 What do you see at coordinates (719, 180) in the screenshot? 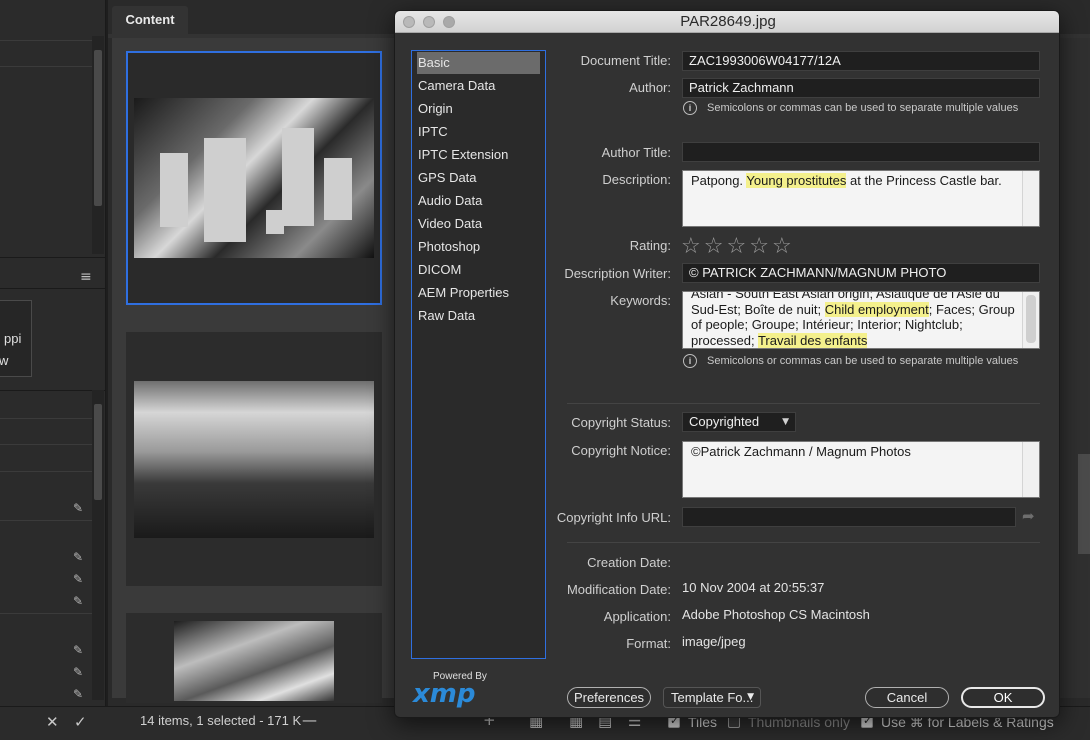
I see `description-text: Patpong.` at bounding box center [719, 180].